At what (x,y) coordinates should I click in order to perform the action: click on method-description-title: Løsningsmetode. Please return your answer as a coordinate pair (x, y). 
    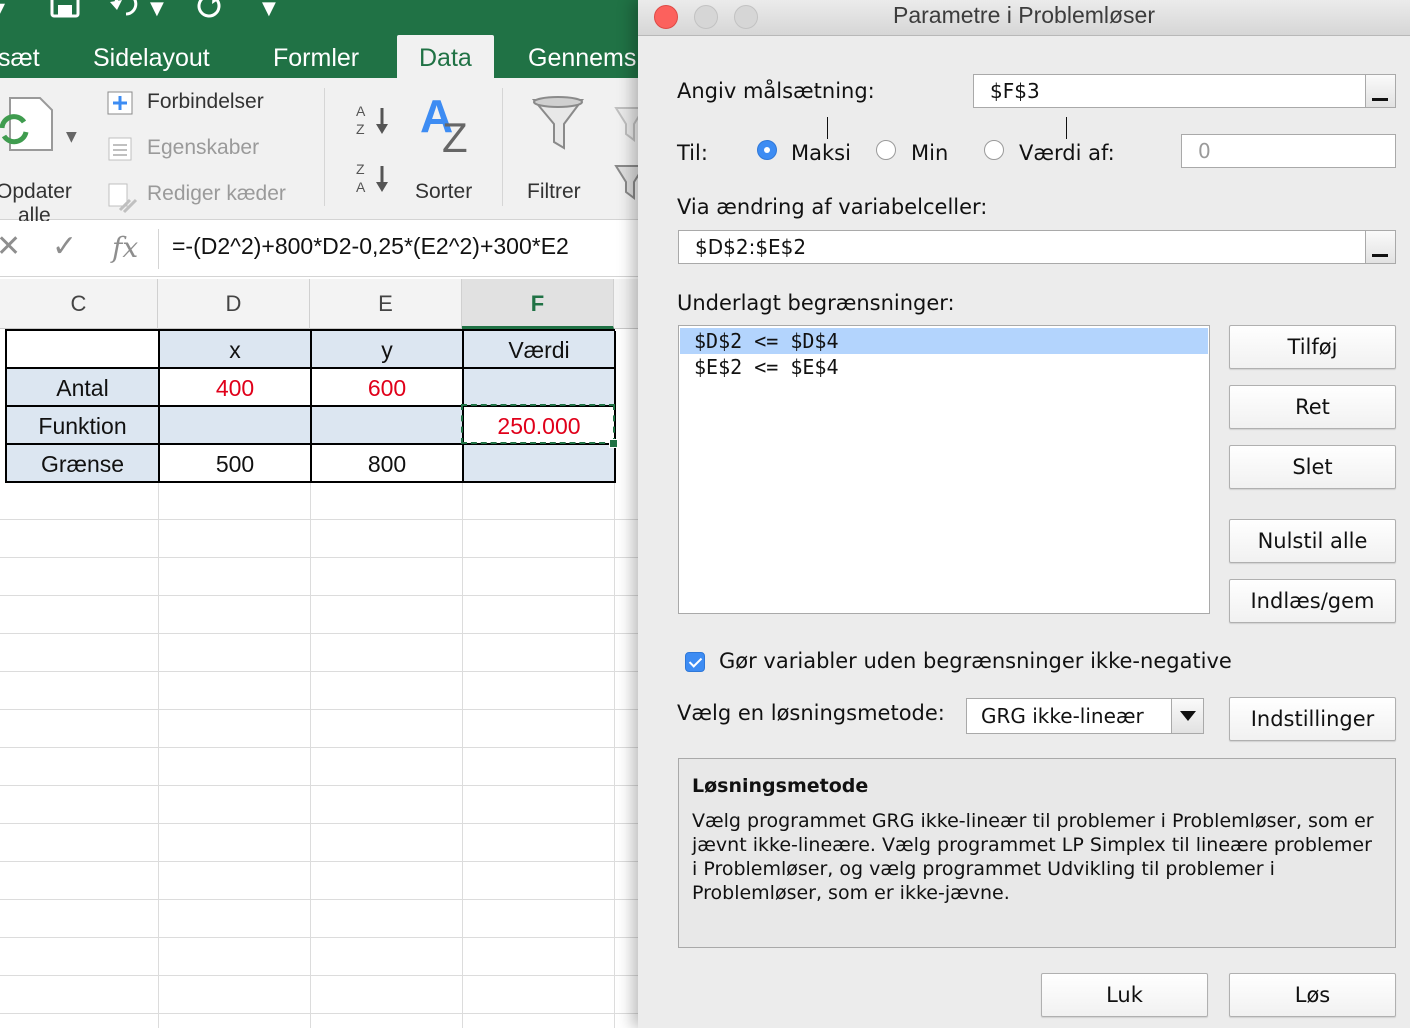
    Looking at the image, I should click on (780, 786).